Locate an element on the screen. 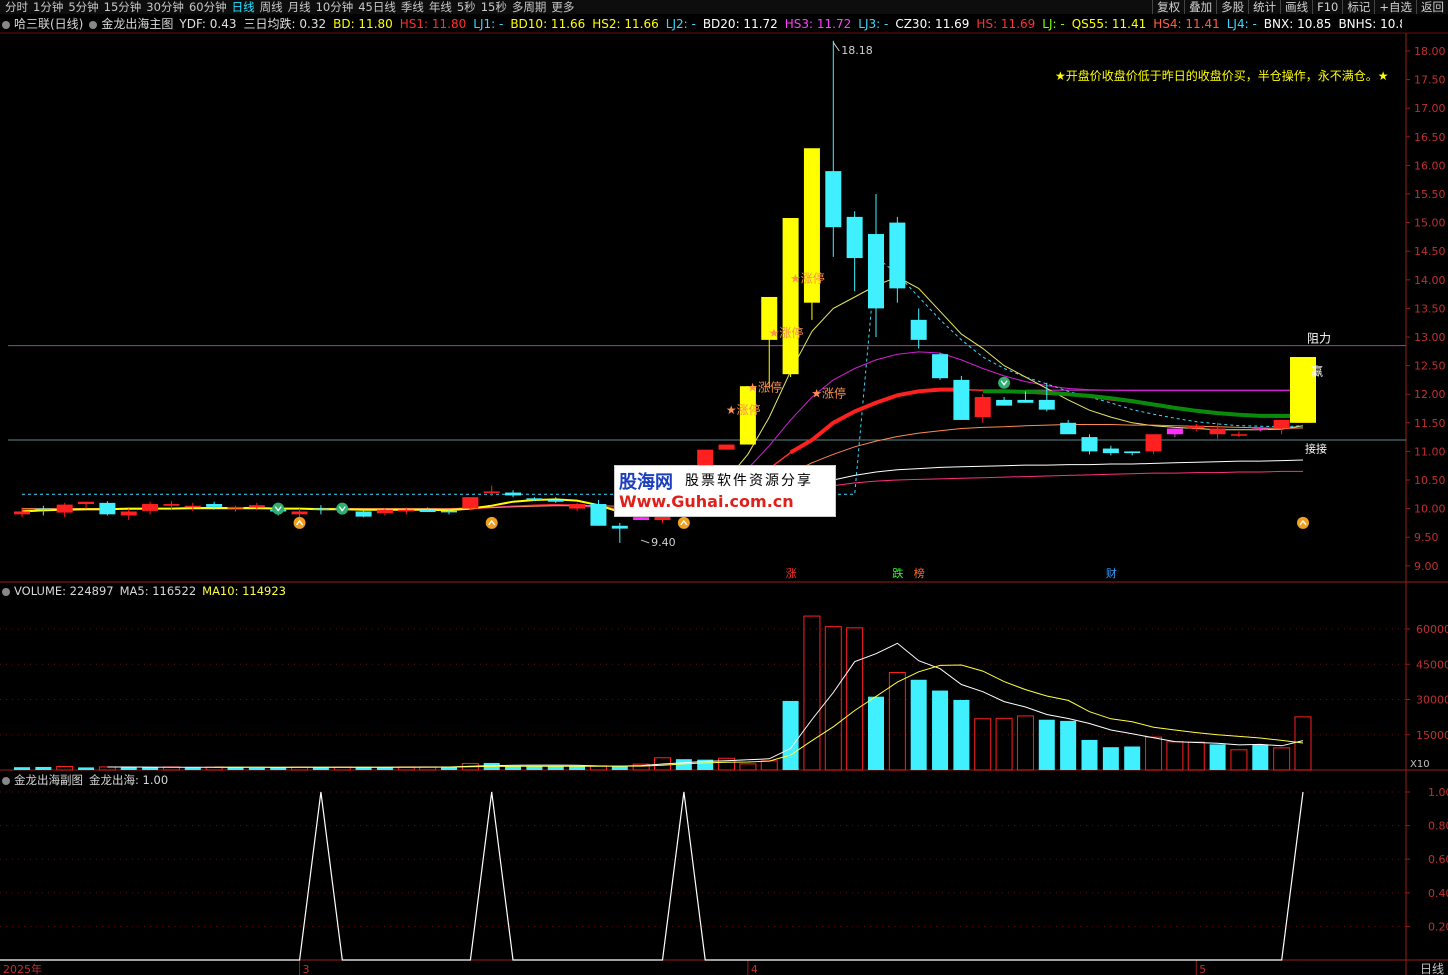  indicator-value-16: LJ4: - is located at coordinates (1241, 24).